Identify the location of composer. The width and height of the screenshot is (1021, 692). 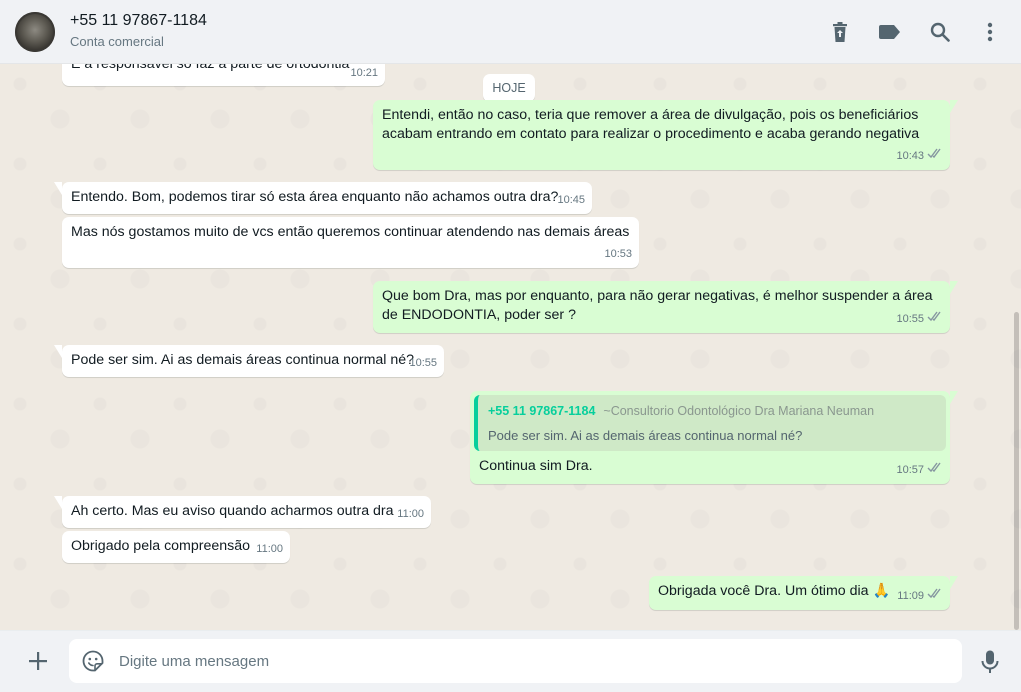
(510, 661).